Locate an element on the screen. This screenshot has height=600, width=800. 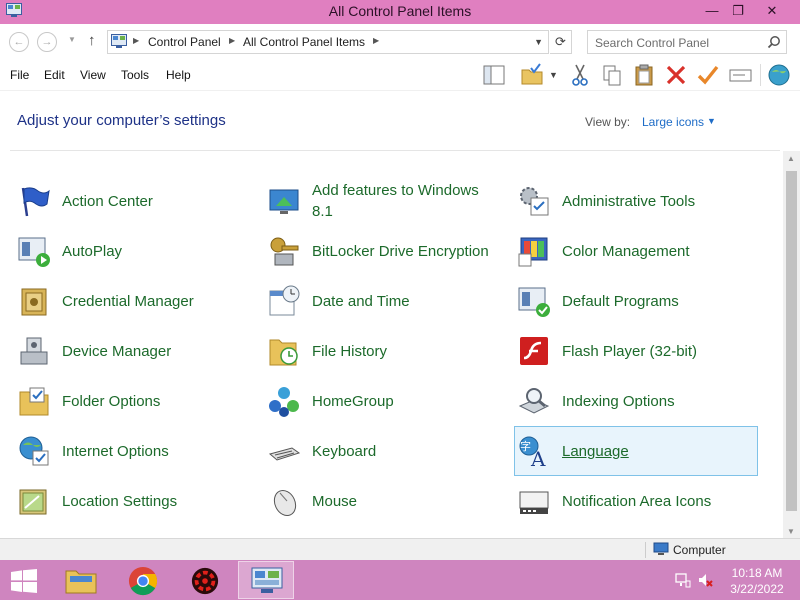
keyboard-icon is located at coordinates (284, 454).